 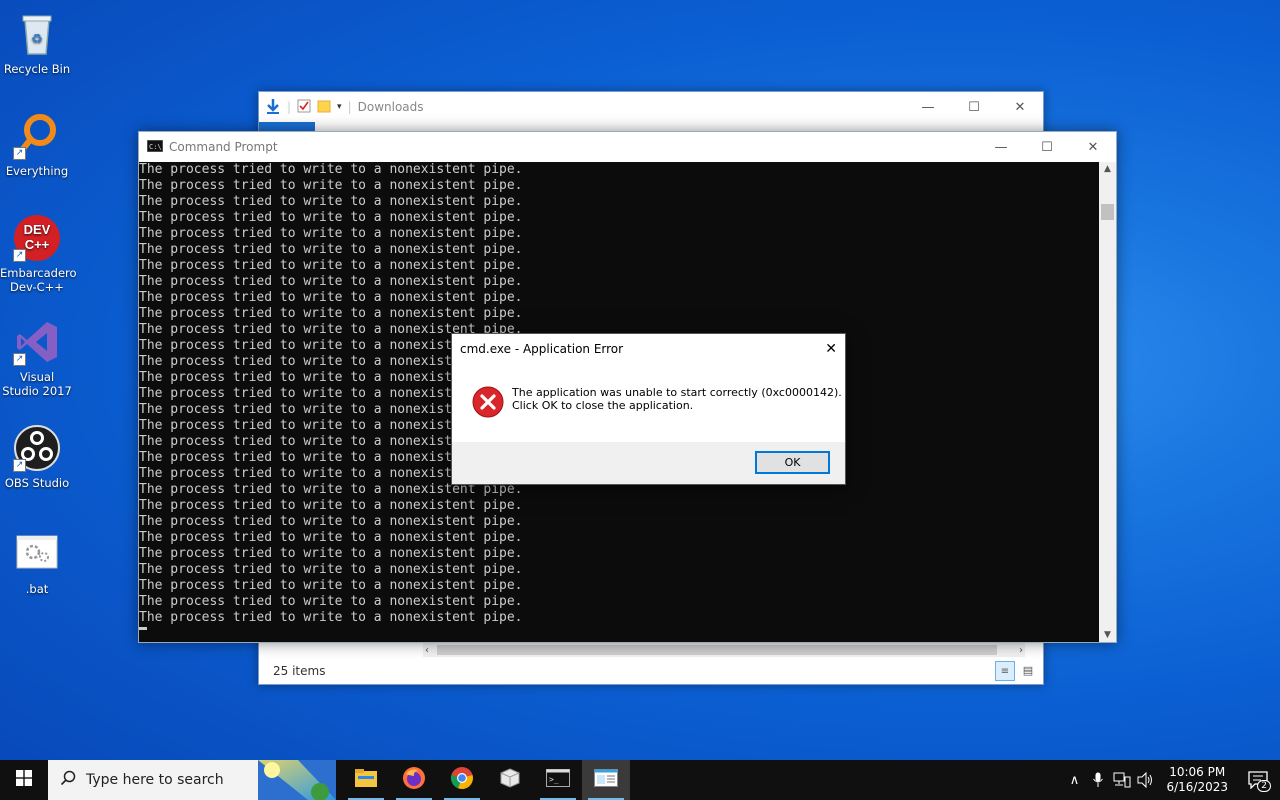 I want to click on desktop-icon-recycle-bin: ♻ Recycle Bin, so click(x=37, y=43).